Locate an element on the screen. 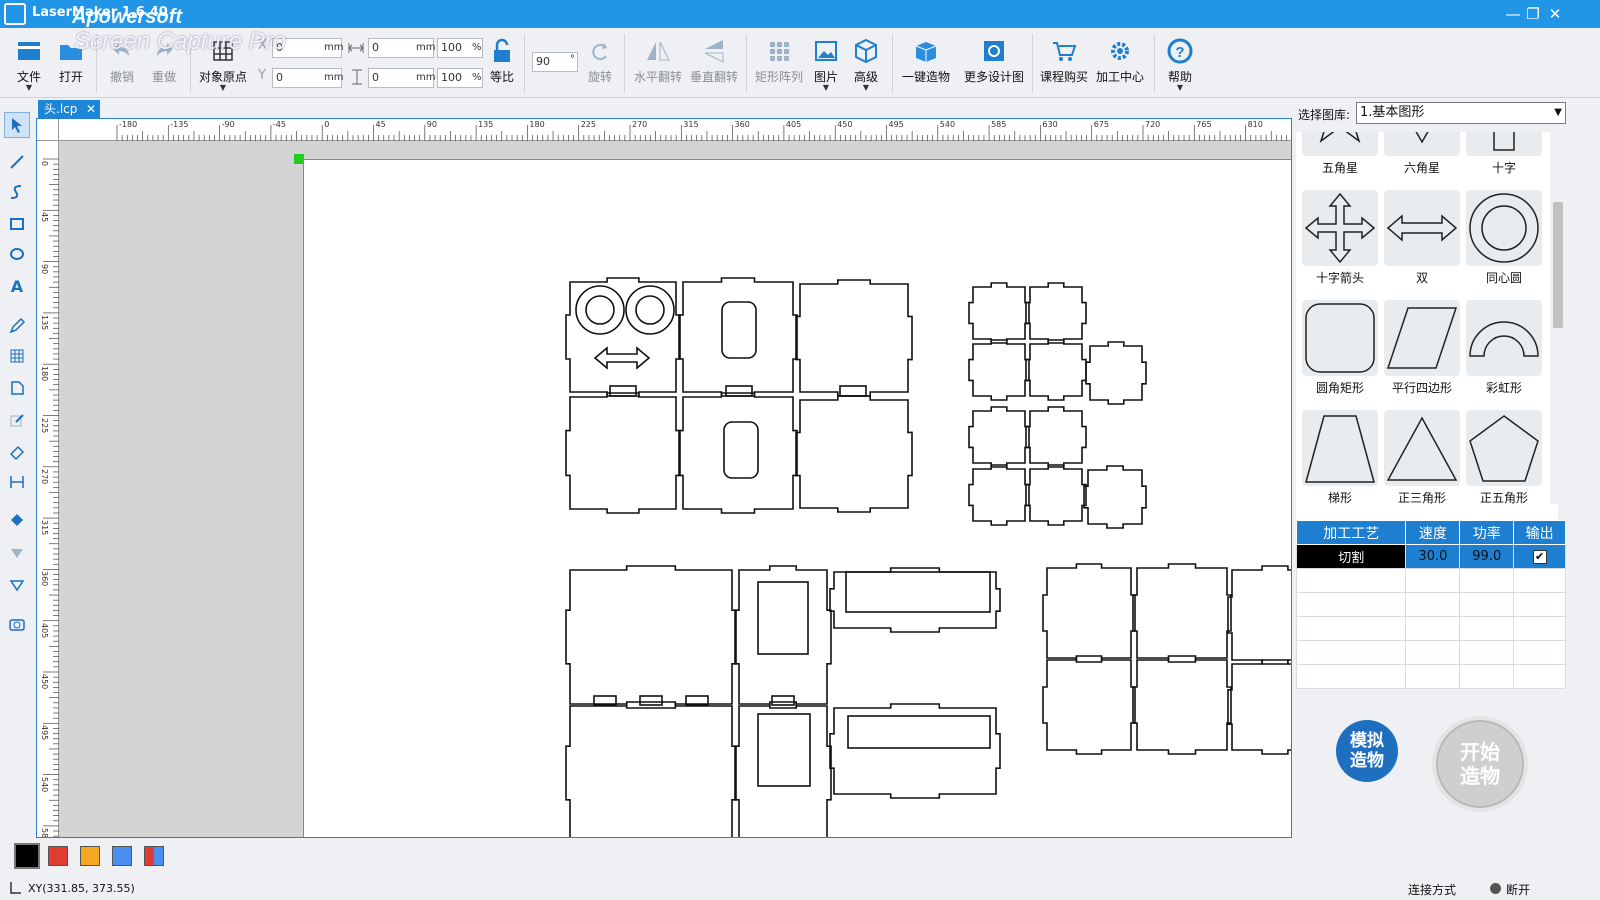 Image resolution: width=1600 pixels, height=900 pixels. speed-cell: 30.0 is located at coordinates (1433, 556).